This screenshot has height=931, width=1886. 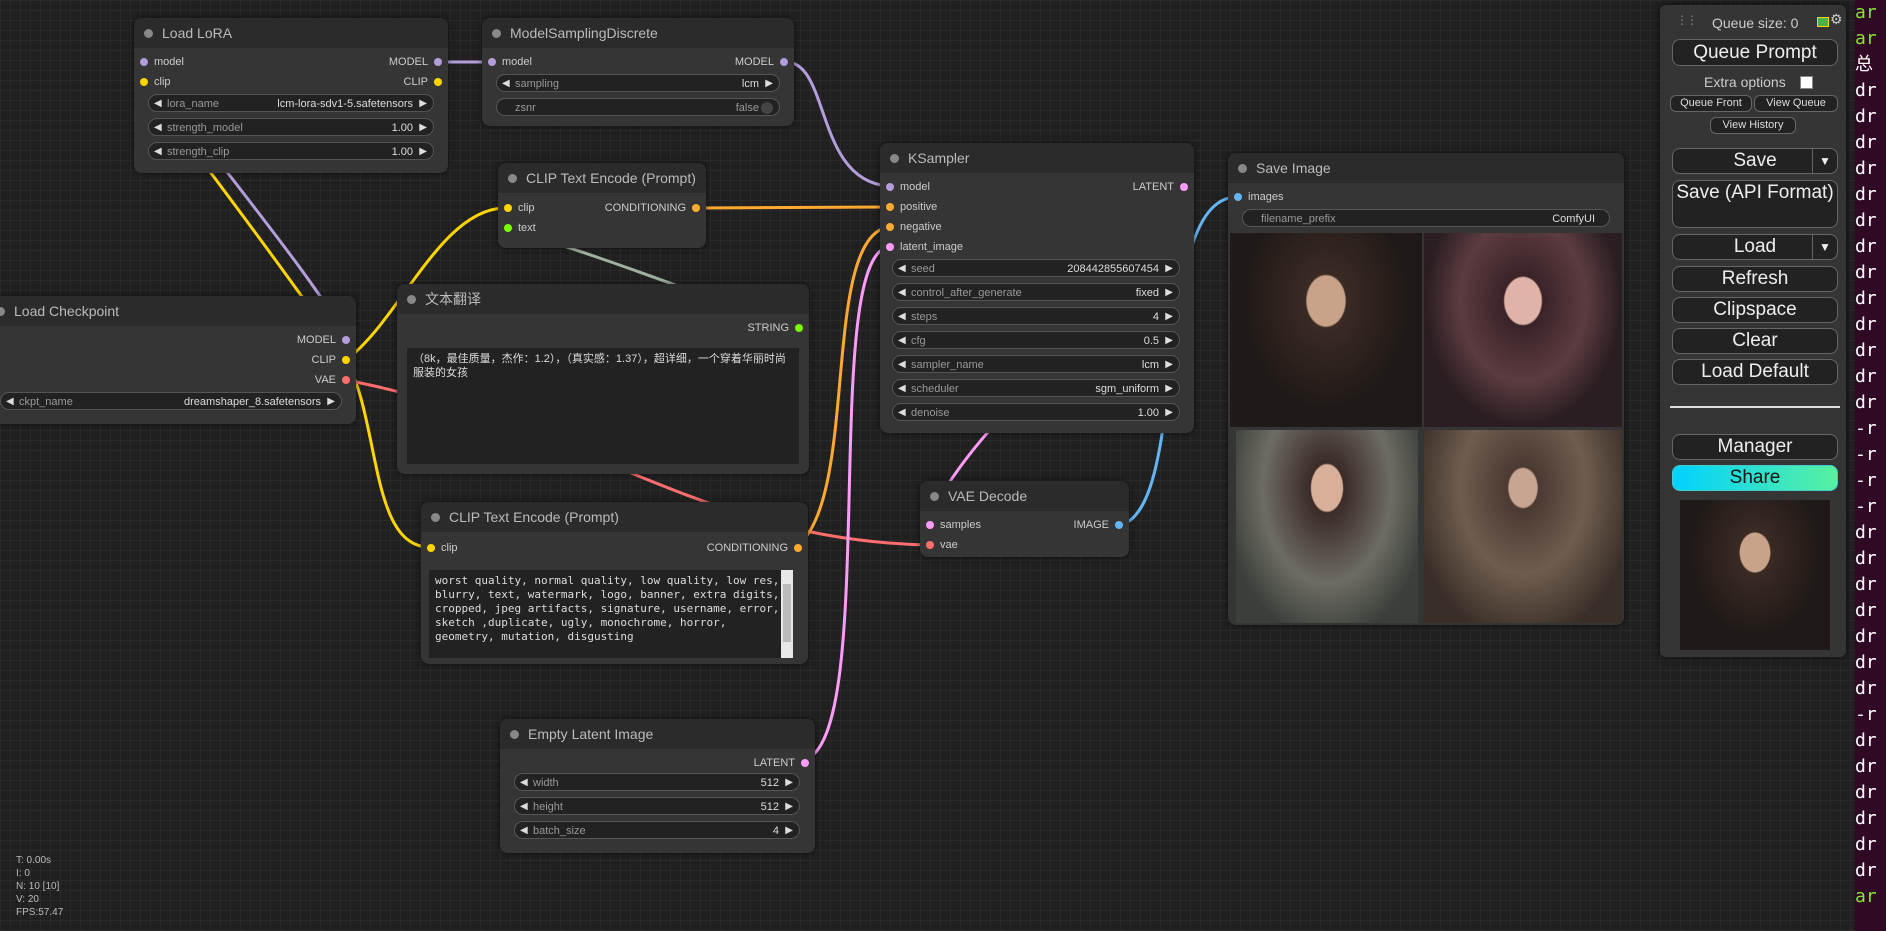 I want to click on widget-steps: ◀ steps 4 ▶, so click(x=1036, y=316).